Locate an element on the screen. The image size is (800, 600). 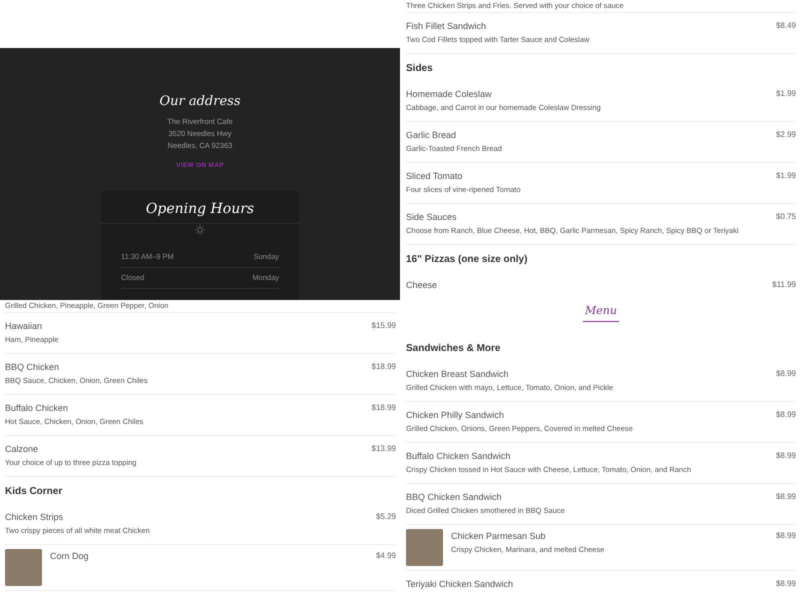
item-name: Teriyaki Chicken Sandwich is located at coordinates (460, 584).